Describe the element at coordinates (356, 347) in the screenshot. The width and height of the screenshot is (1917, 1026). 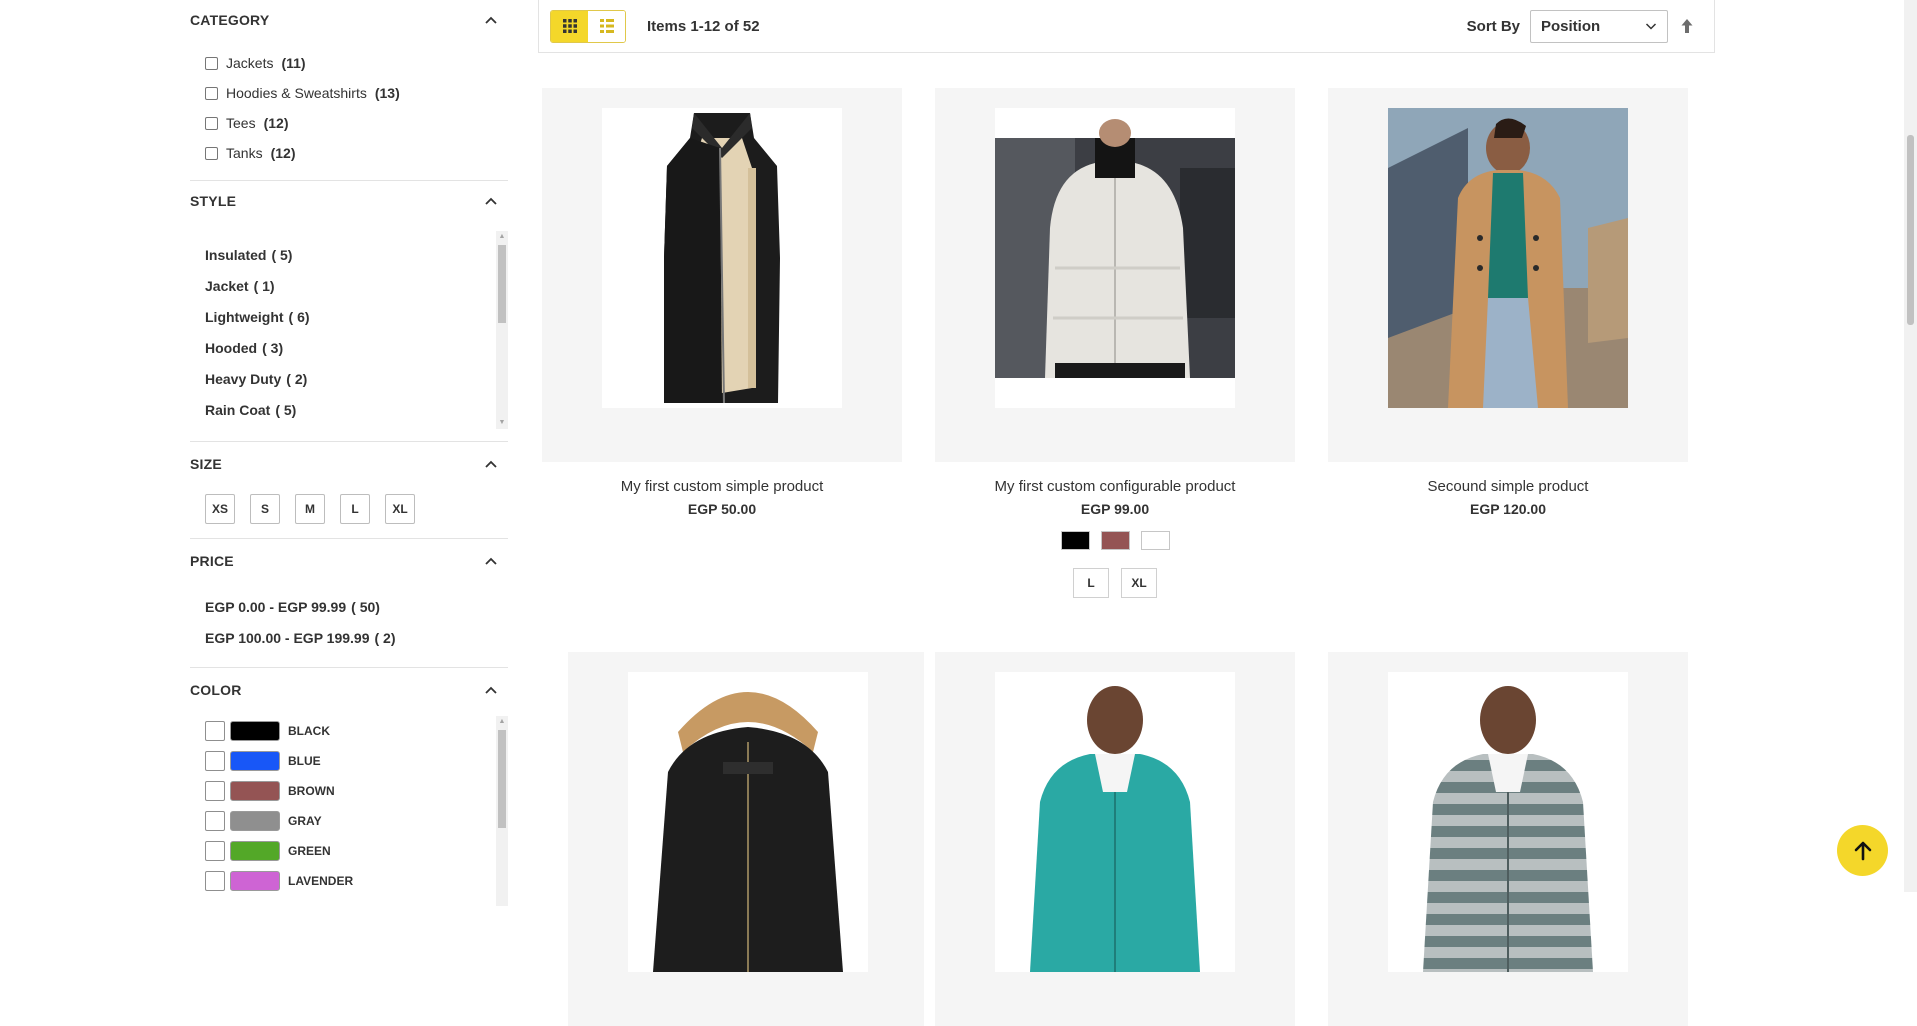
I see `style-item: Hooded( 3)` at that location.